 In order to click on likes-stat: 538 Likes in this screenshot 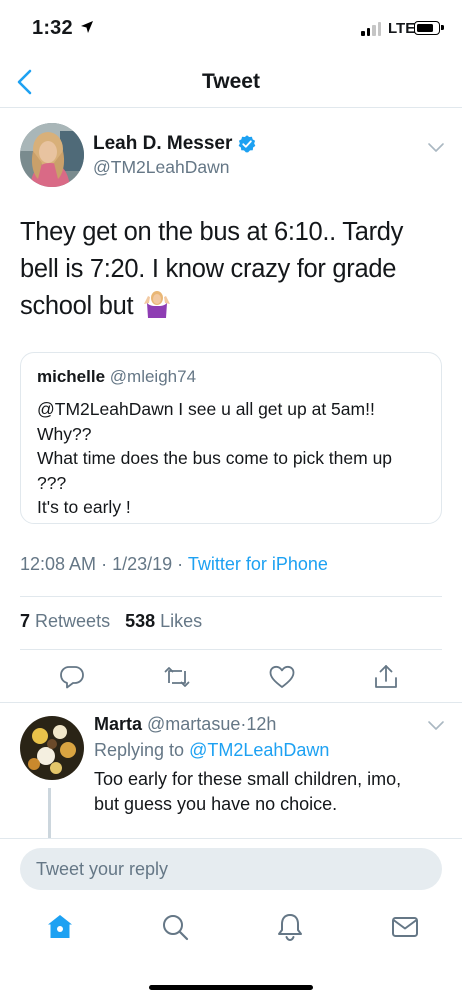, I will do `click(163, 621)`.